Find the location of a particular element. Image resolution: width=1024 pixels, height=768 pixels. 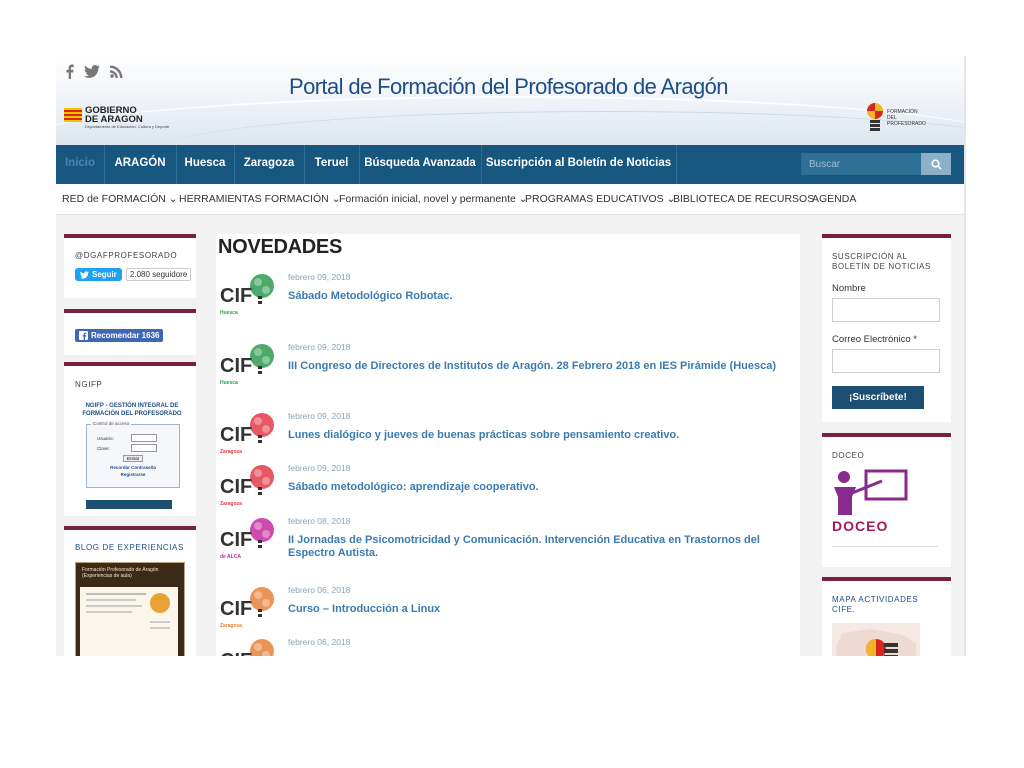

teacher-board-icon is located at coordinates (871, 492).